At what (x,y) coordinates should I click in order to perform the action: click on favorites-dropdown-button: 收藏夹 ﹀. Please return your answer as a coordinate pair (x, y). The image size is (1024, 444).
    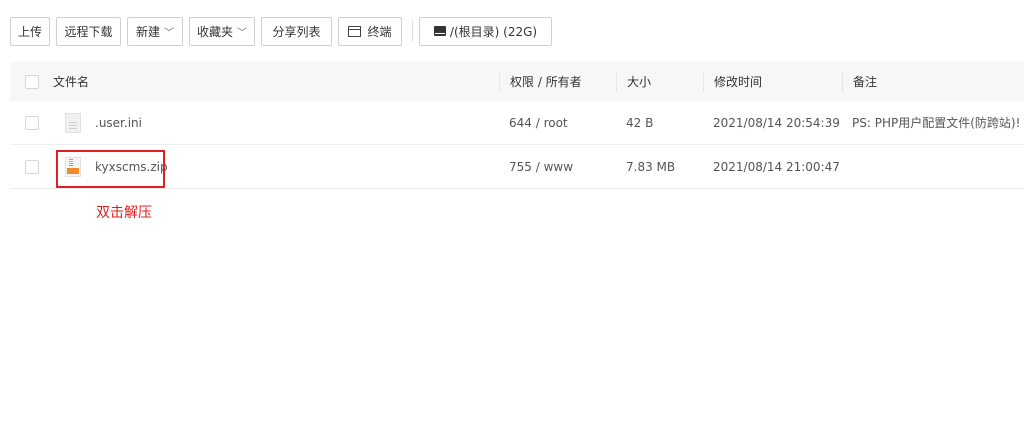
    Looking at the image, I should click on (222, 31).